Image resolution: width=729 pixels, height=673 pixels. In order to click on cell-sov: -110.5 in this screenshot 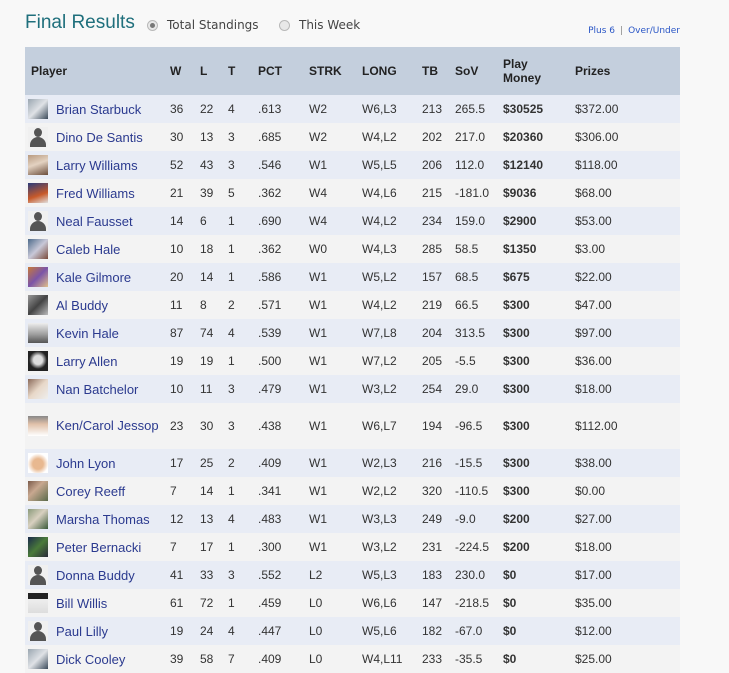, I will do `click(472, 491)`.